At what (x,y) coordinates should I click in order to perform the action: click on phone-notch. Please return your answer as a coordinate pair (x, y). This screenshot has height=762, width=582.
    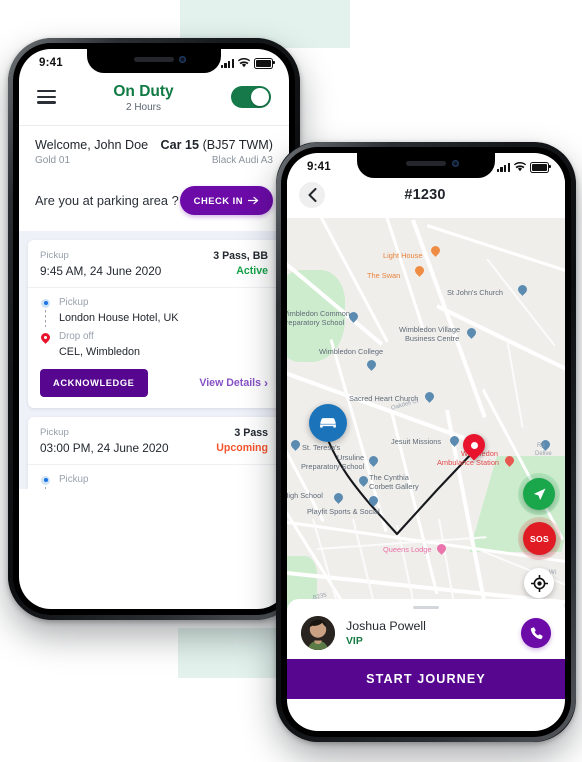
    Looking at the image, I should click on (154, 61).